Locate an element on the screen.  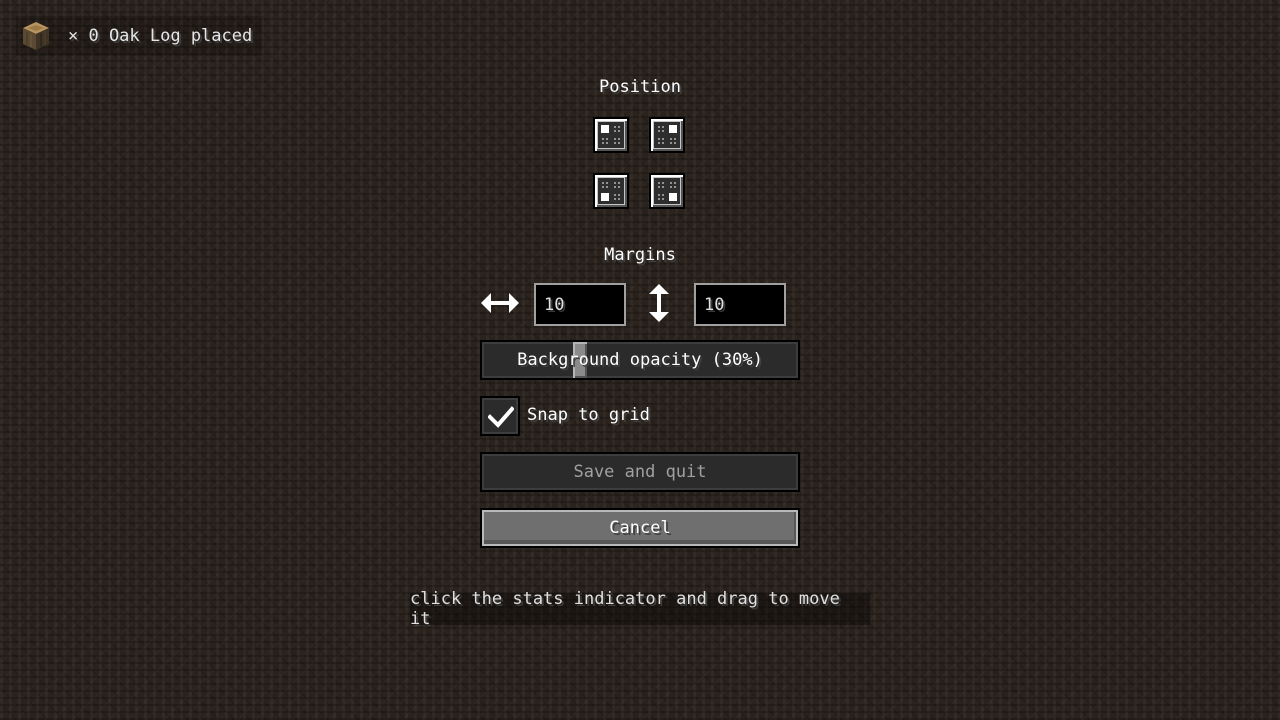
checkmark-icon is located at coordinates (501, 417).